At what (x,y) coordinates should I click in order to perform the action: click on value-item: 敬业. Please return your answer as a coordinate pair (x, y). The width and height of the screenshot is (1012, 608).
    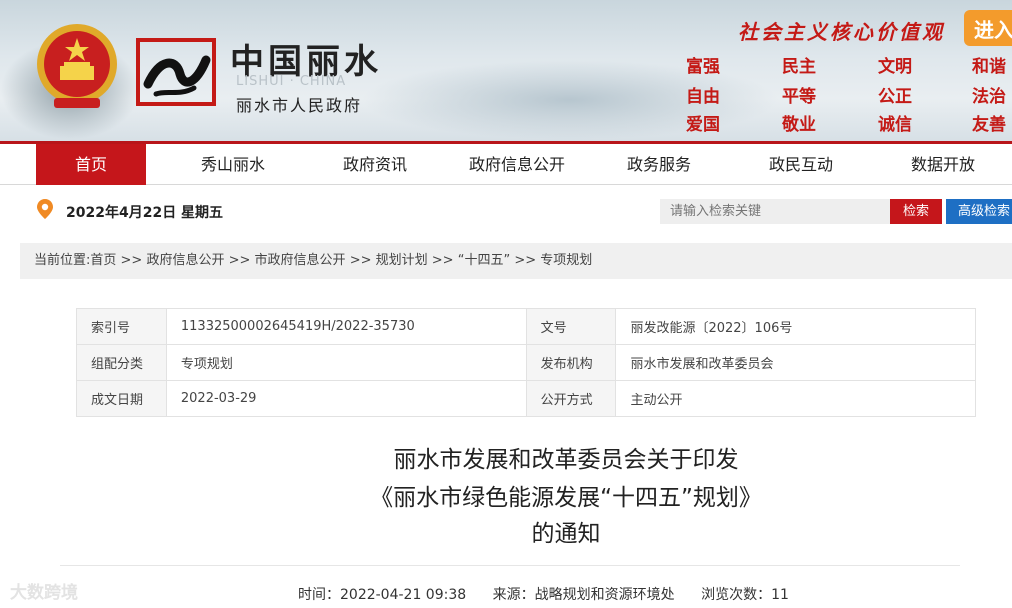
    Looking at the image, I should click on (799, 125).